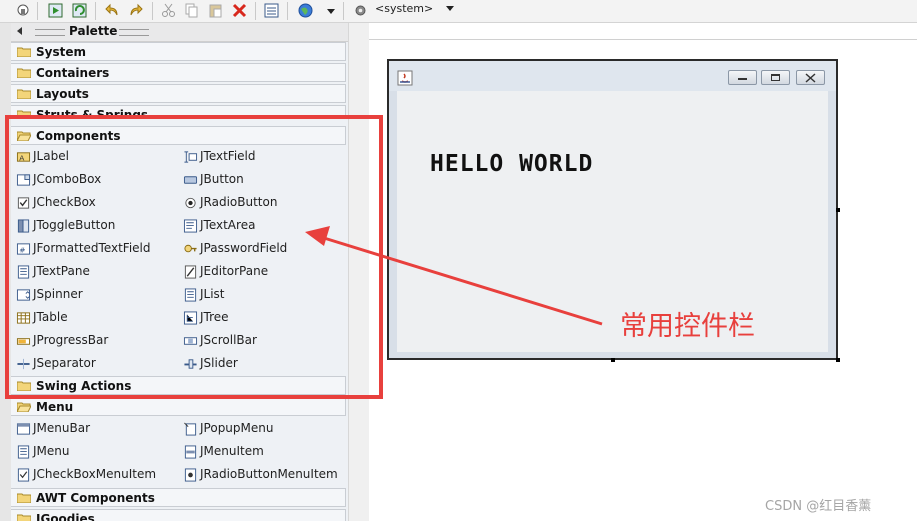 This screenshot has height=521, width=917. I want to click on palette-item-label: JPopupMenu, so click(237, 428).